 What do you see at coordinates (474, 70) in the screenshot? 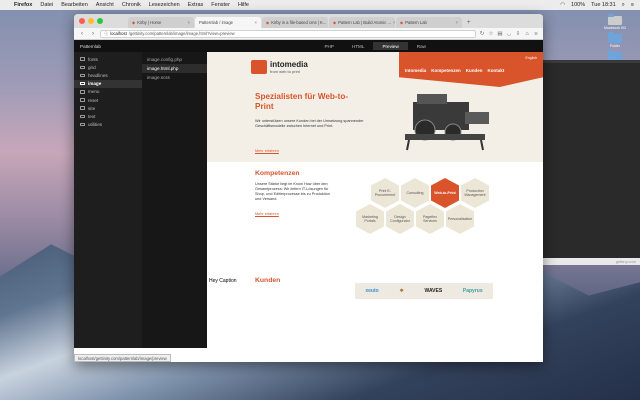
I see `site-nav-item: Kunden` at bounding box center [474, 70].